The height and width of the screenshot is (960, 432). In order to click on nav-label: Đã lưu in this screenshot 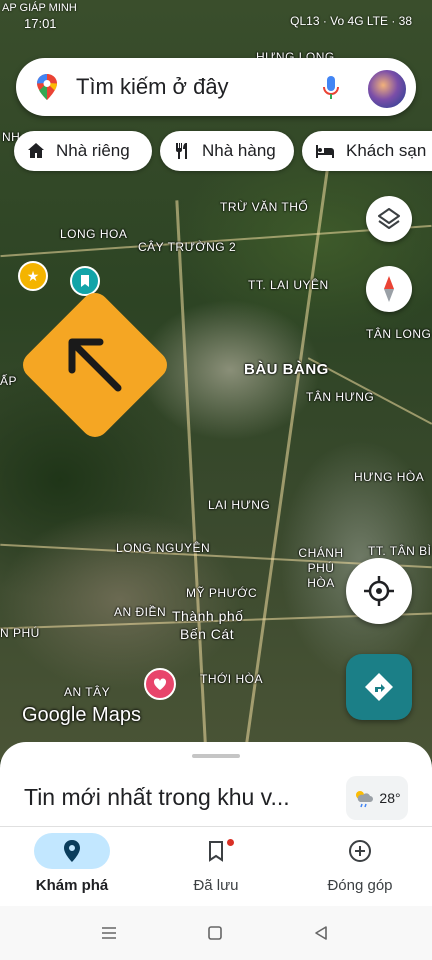, I will do `click(216, 885)`.